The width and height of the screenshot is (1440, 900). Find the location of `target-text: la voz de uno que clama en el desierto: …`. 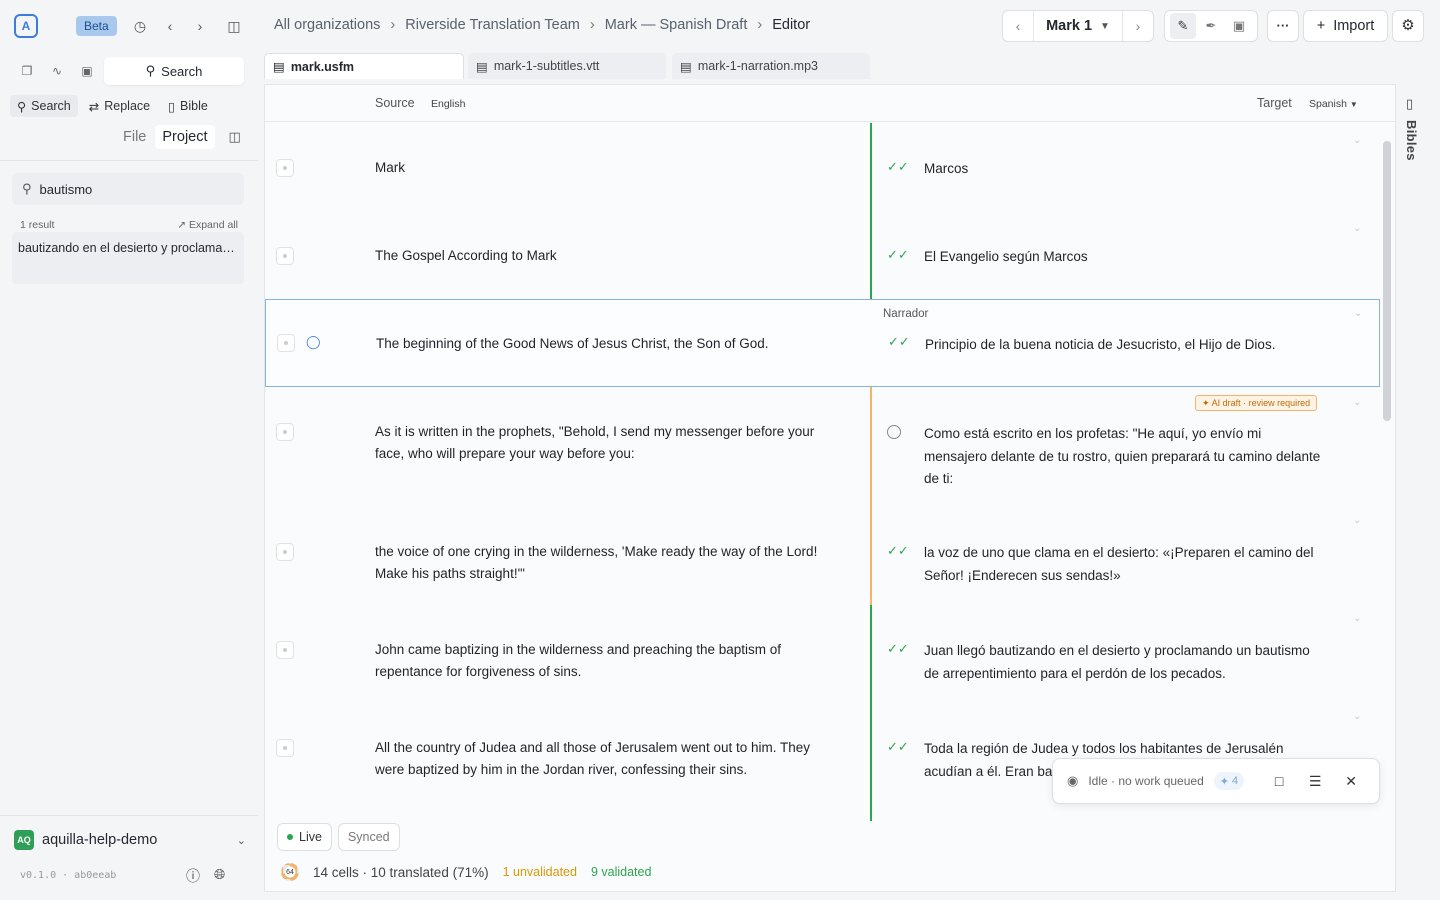

target-text: la voz de uno que clama en el desierto: … is located at coordinates (1124, 564).